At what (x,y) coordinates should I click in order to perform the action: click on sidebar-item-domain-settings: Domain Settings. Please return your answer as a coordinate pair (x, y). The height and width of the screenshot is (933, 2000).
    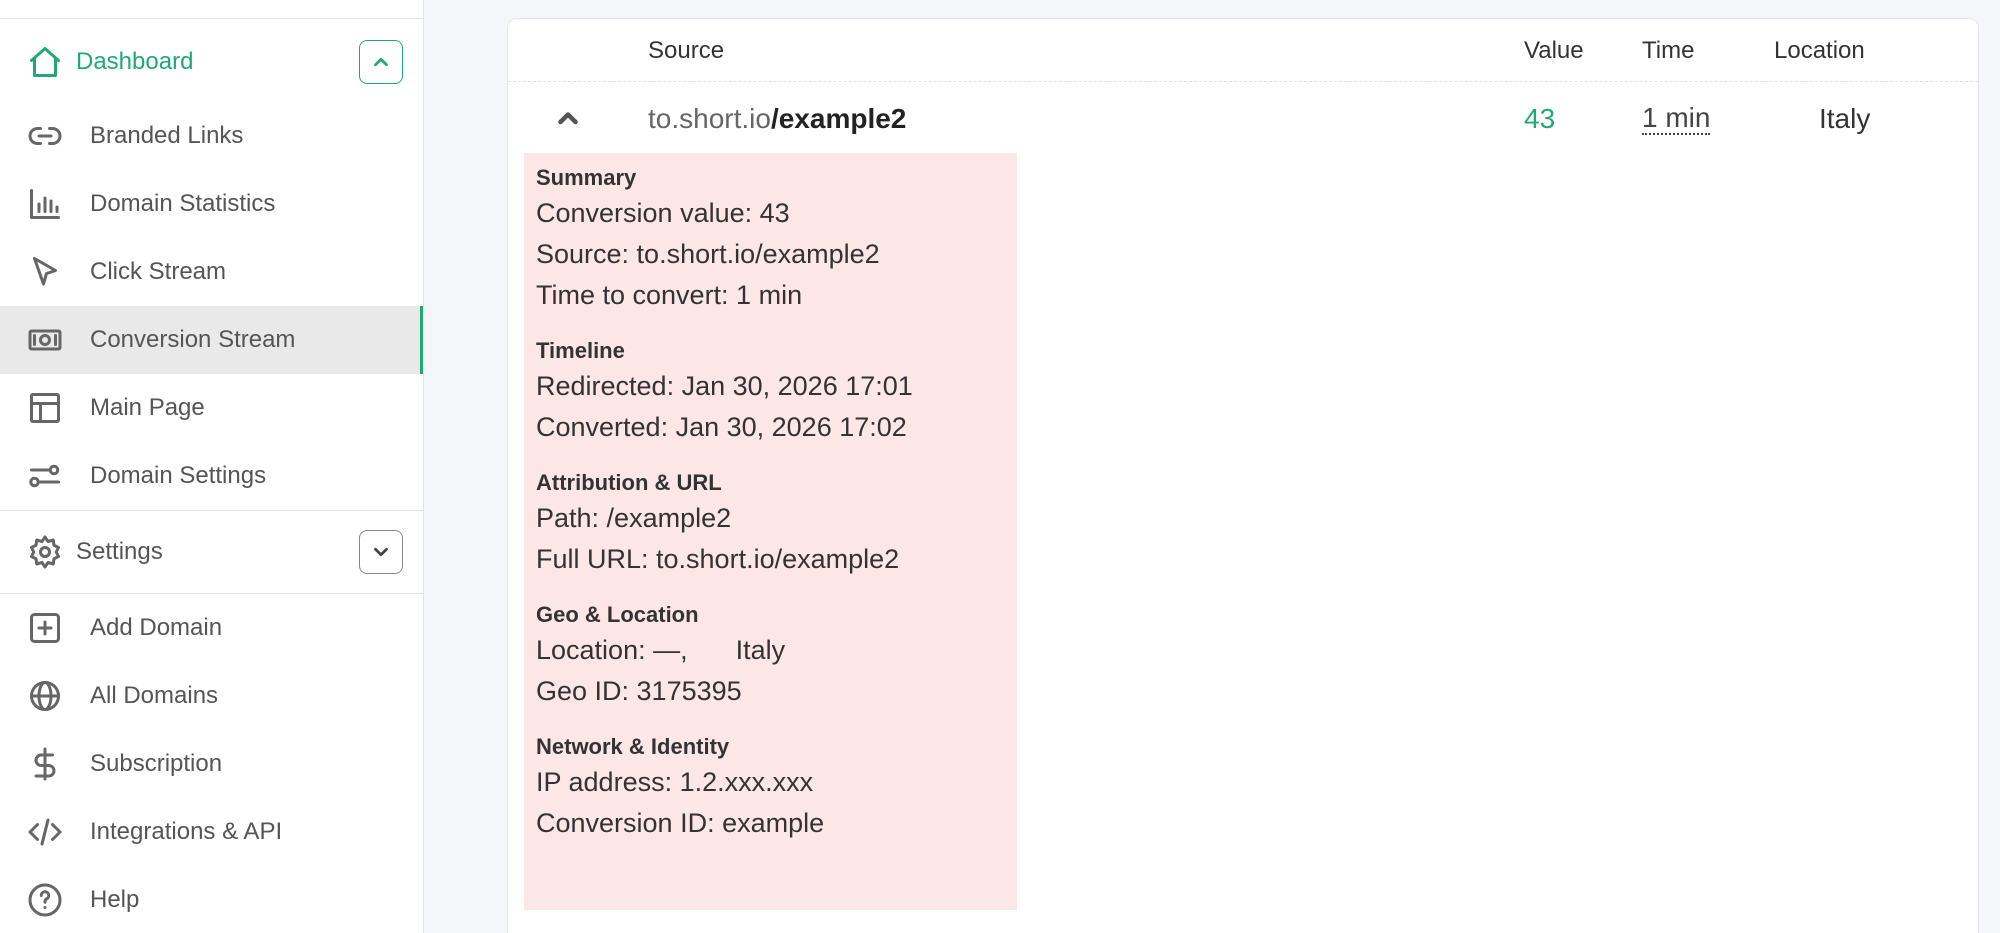
    Looking at the image, I should click on (211, 476).